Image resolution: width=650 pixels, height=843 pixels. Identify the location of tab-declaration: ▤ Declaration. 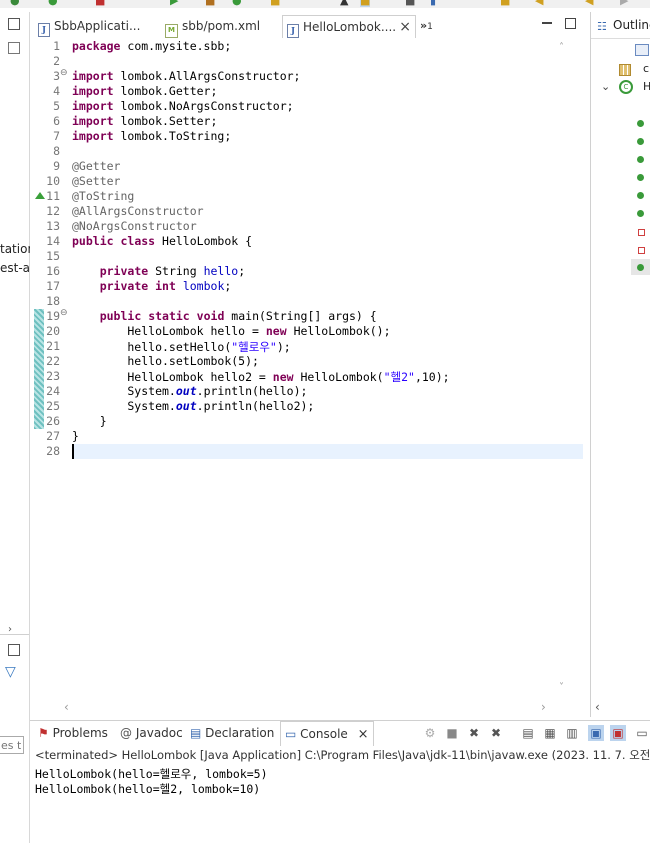
(232, 733).